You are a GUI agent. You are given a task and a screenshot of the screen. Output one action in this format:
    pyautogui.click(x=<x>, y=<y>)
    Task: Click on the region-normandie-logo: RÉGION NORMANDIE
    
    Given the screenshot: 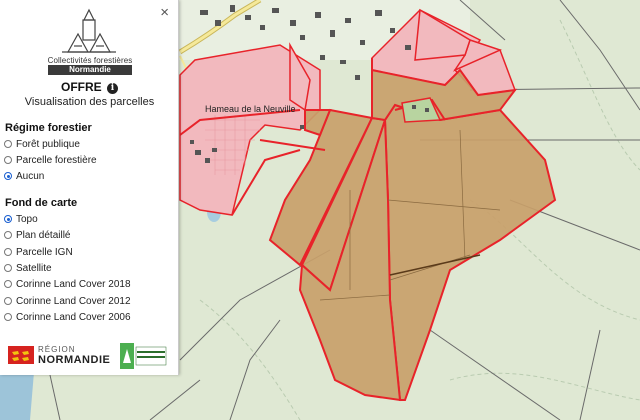 What is the action you would take?
    pyautogui.click(x=59, y=355)
    